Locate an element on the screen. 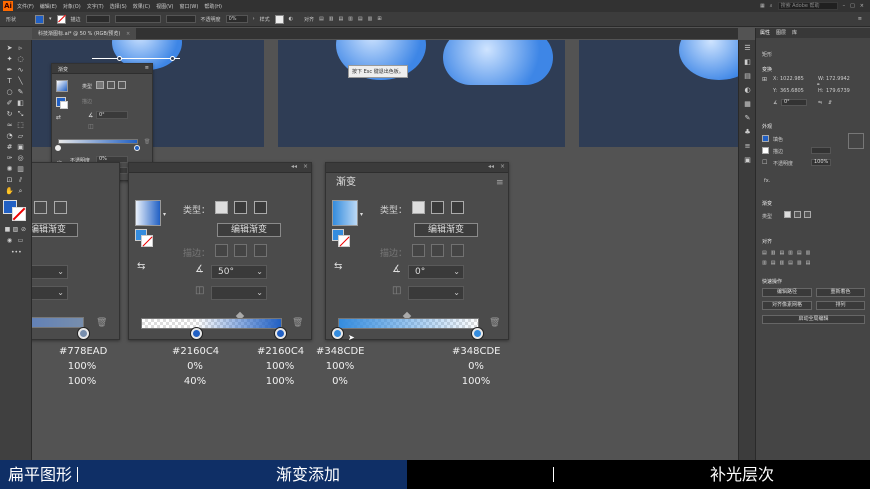 The width and height of the screenshot is (870, 489). opacity-field: 0% is located at coordinates (236, 19).